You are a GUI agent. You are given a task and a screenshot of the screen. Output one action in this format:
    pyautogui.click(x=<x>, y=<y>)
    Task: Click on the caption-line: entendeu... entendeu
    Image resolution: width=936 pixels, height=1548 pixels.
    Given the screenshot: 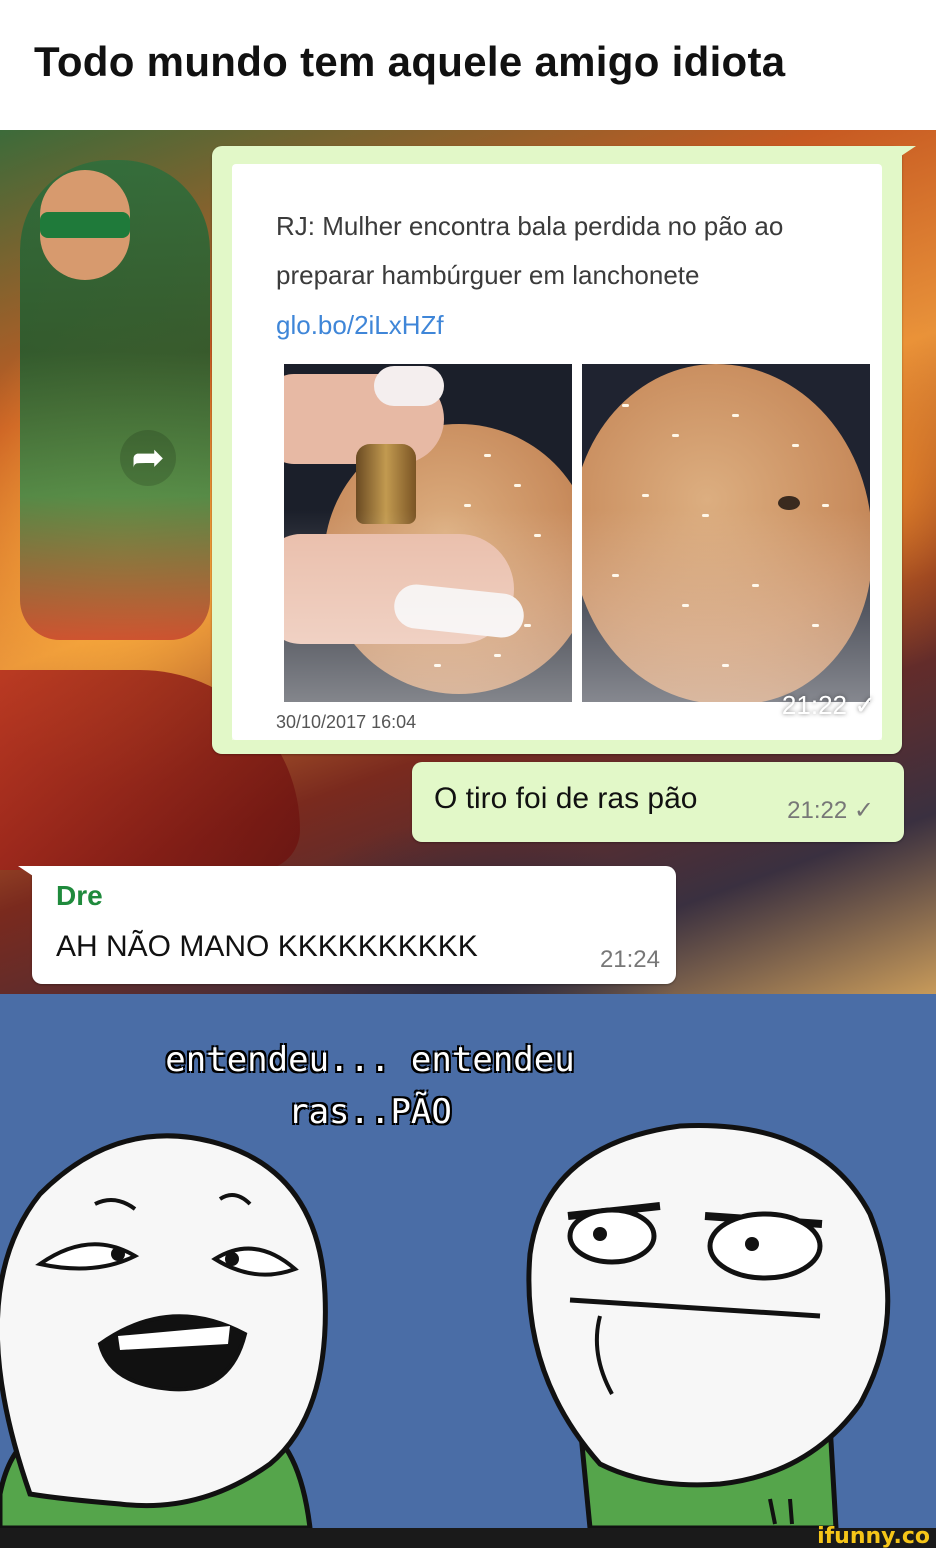 What is the action you would take?
    pyautogui.click(x=370, y=1060)
    